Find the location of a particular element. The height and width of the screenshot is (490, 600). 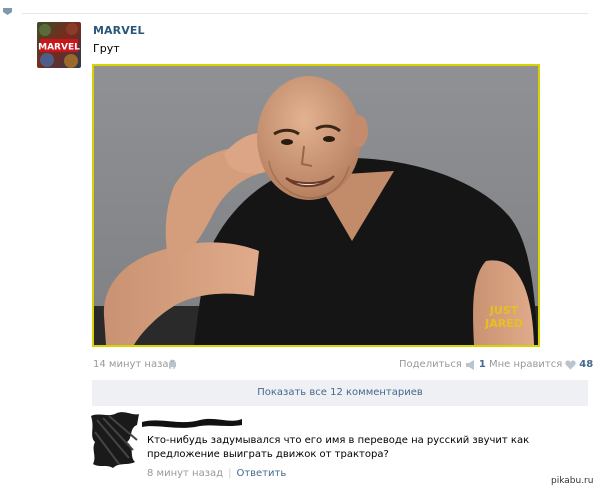

heart-icon is located at coordinates (570, 364).